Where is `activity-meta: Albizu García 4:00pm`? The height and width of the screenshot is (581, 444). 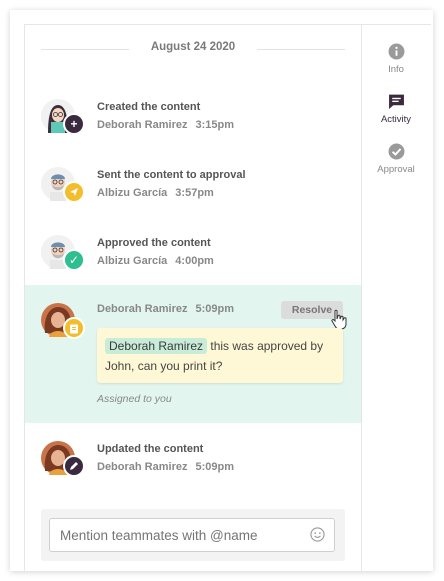 activity-meta: Albizu García 4:00pm is located at coordinates (155, 261).